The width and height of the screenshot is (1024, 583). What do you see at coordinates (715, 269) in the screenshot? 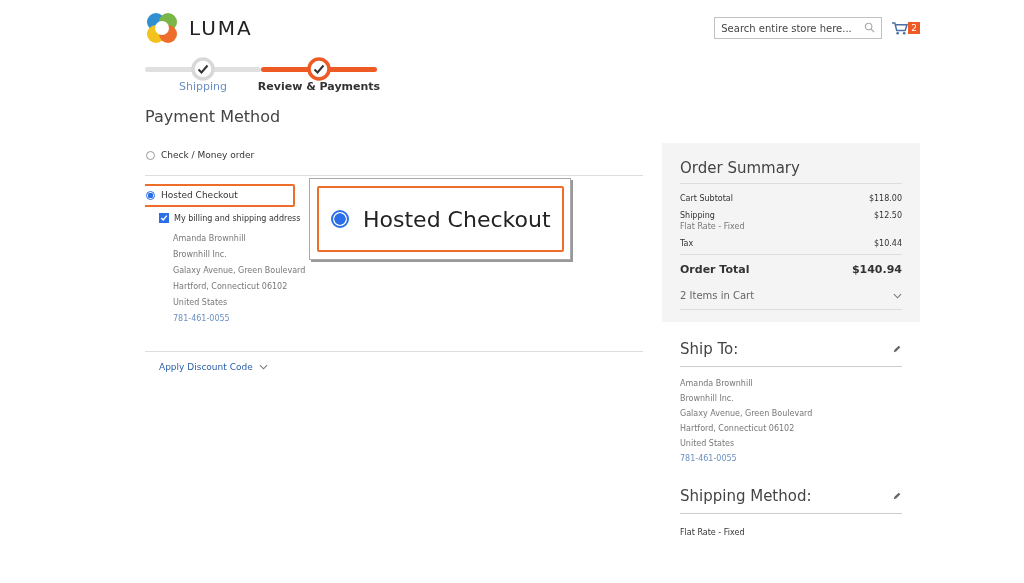
I see `total-label: Order Total` at bounding box center [715, 269].